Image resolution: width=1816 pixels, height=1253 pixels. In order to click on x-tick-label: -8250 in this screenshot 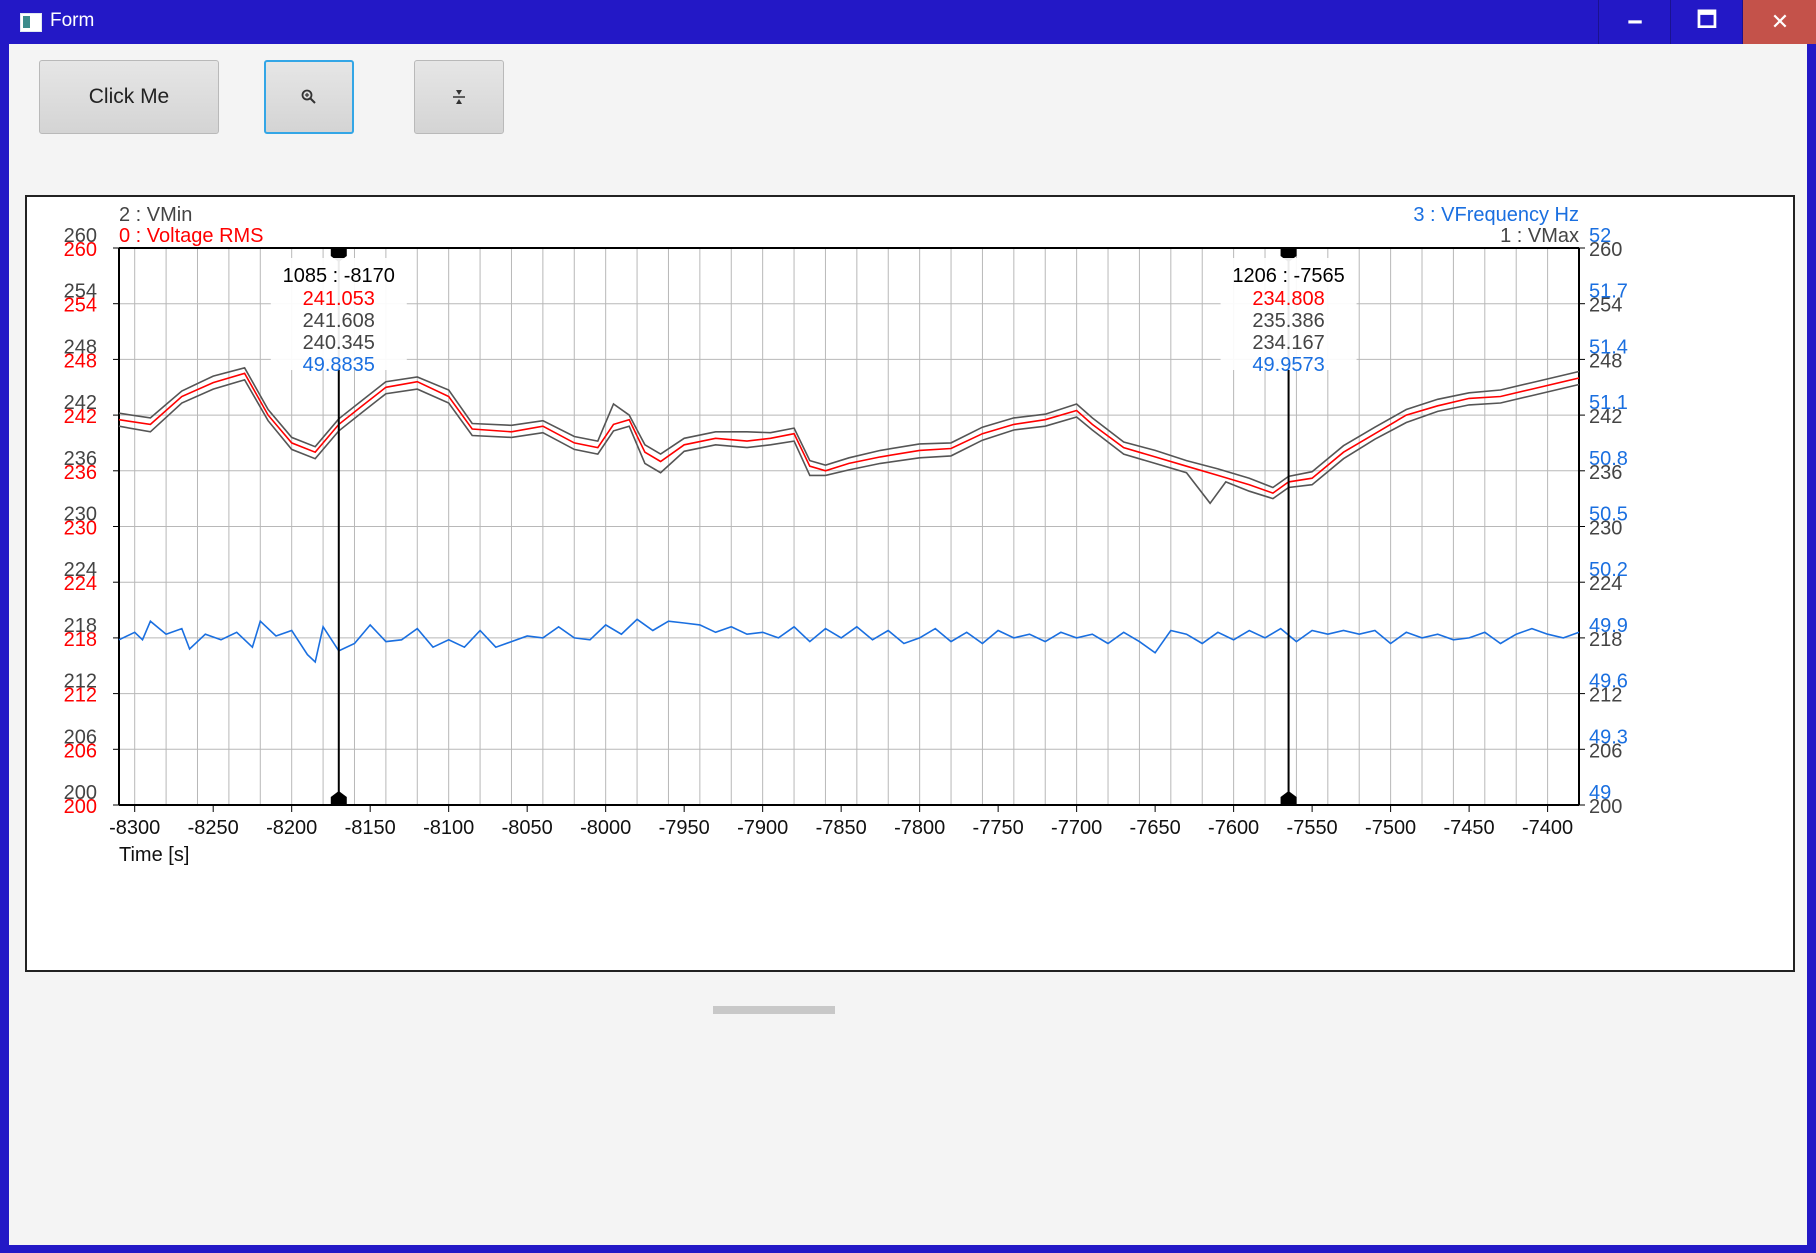, I will do `click(213, 828)`.